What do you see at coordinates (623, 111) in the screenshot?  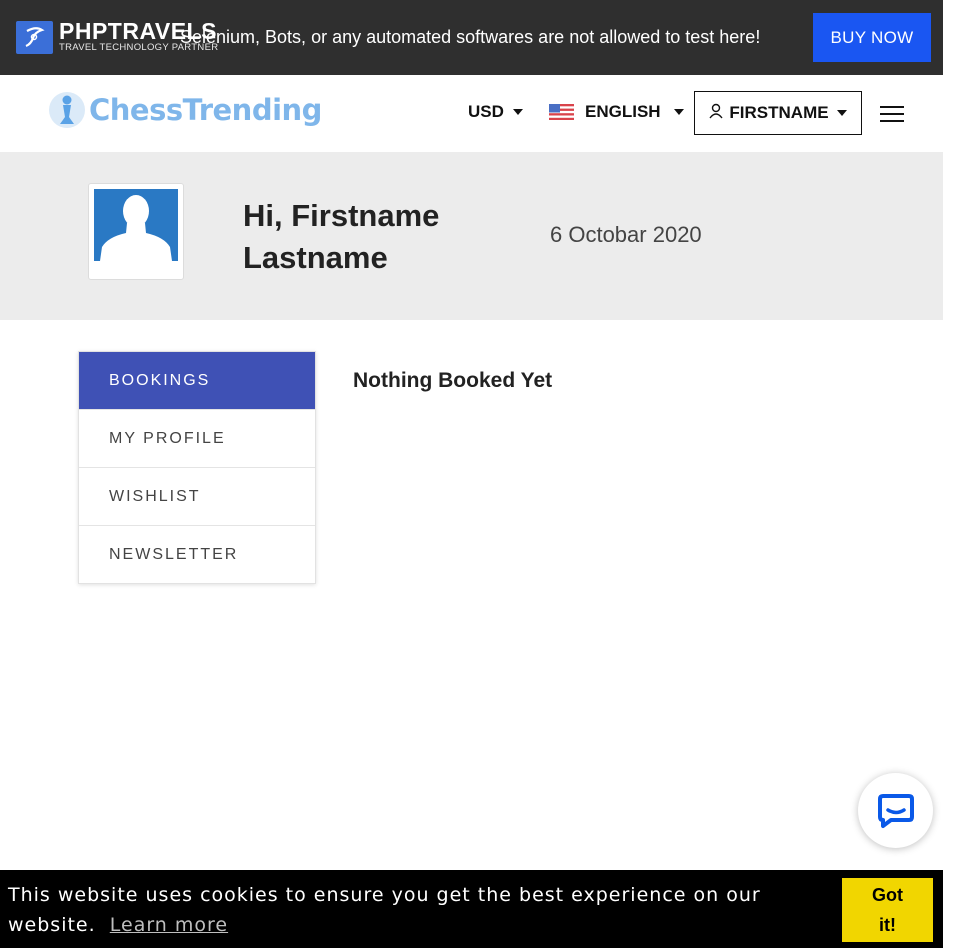 I see `language-label: ENGLISH` at bounding box center [623, 111].